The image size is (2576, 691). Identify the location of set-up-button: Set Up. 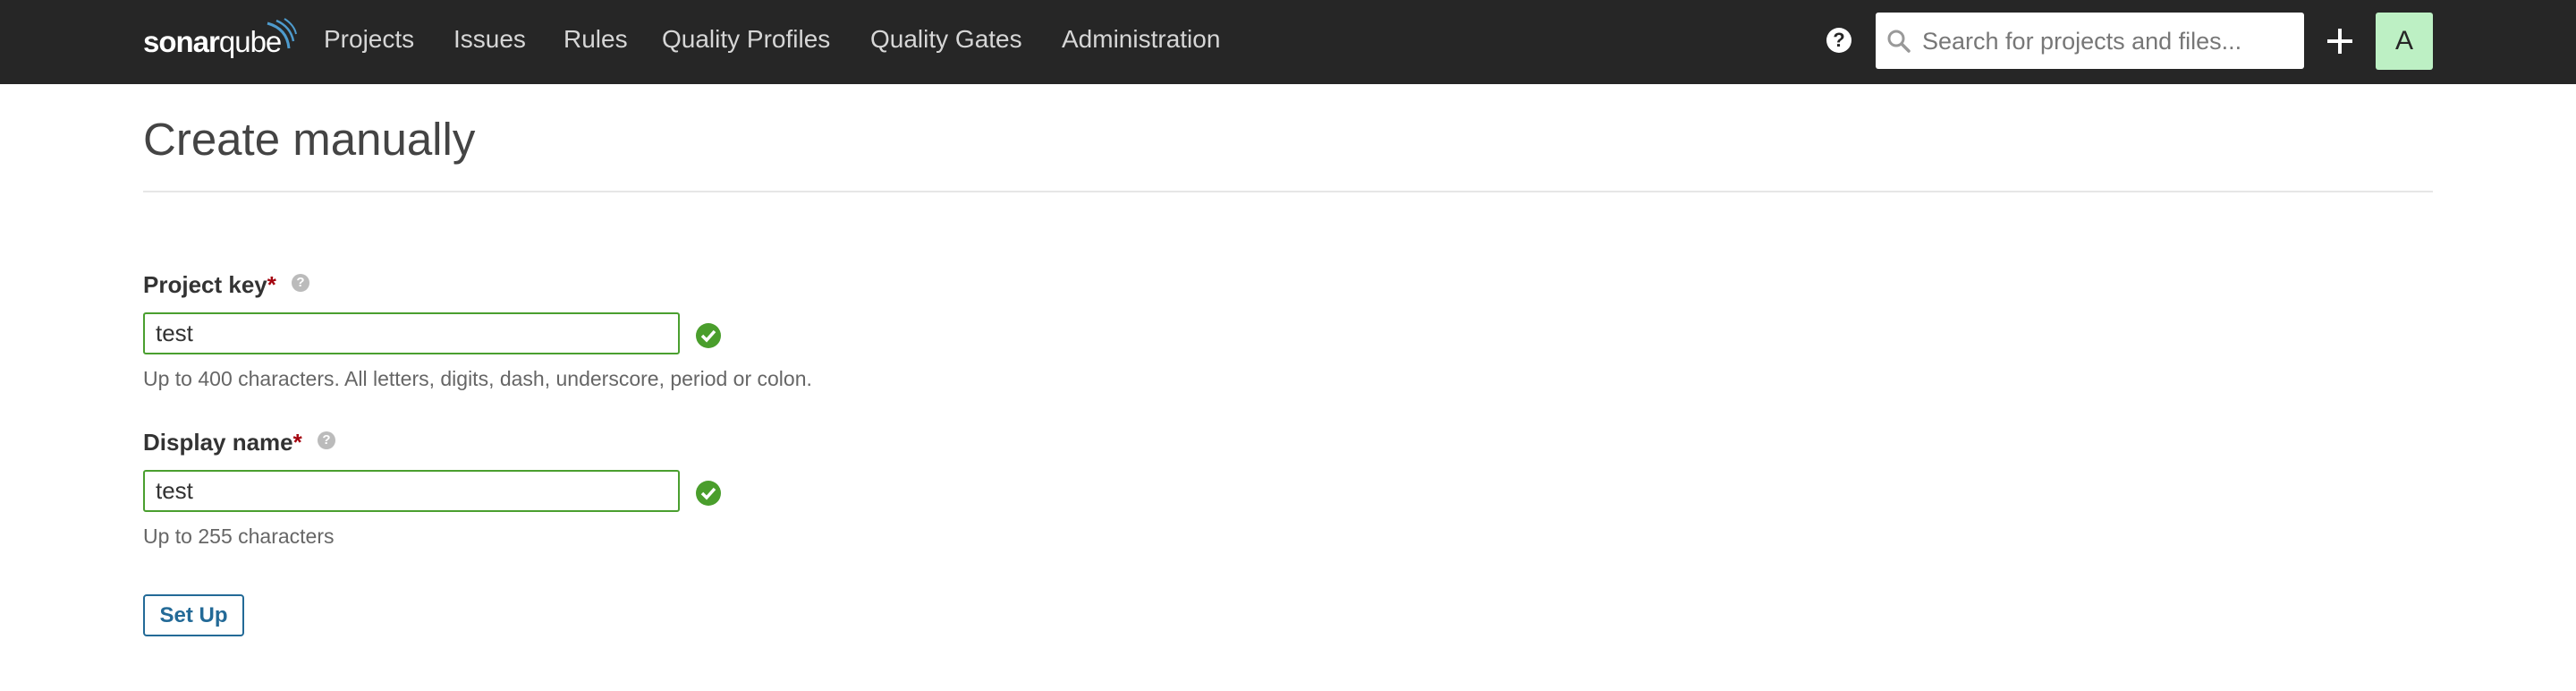
(193, 615).